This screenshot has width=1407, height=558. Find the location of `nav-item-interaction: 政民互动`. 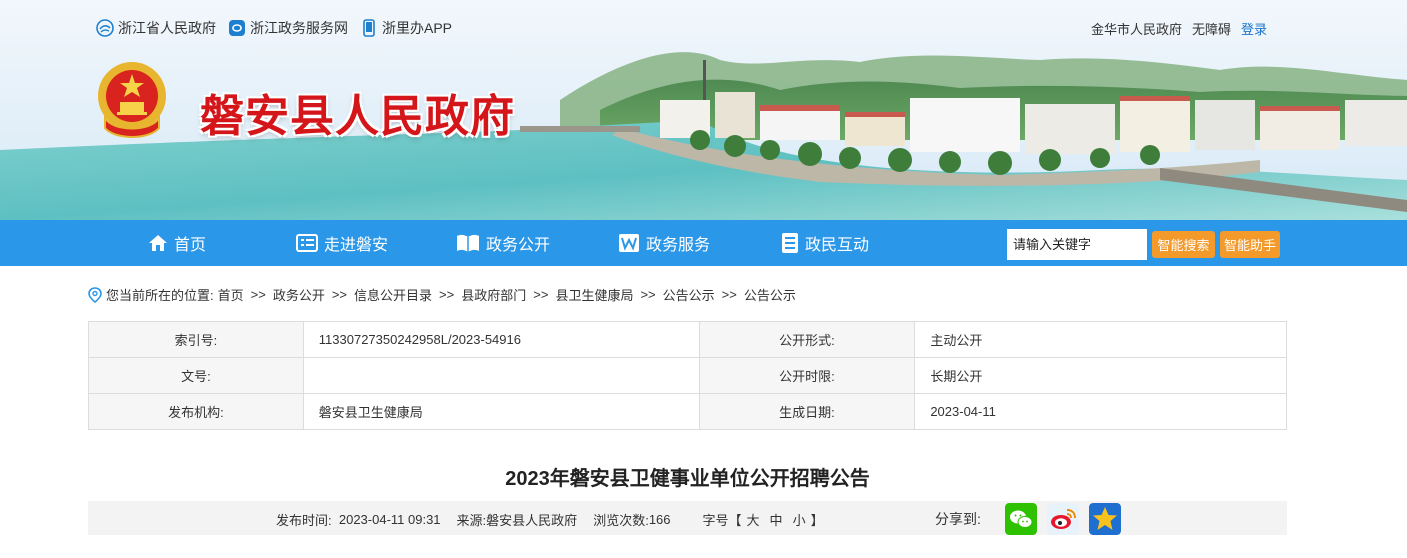

nav-item-interaction: 政民互动 is located at coordinates (825, 243).